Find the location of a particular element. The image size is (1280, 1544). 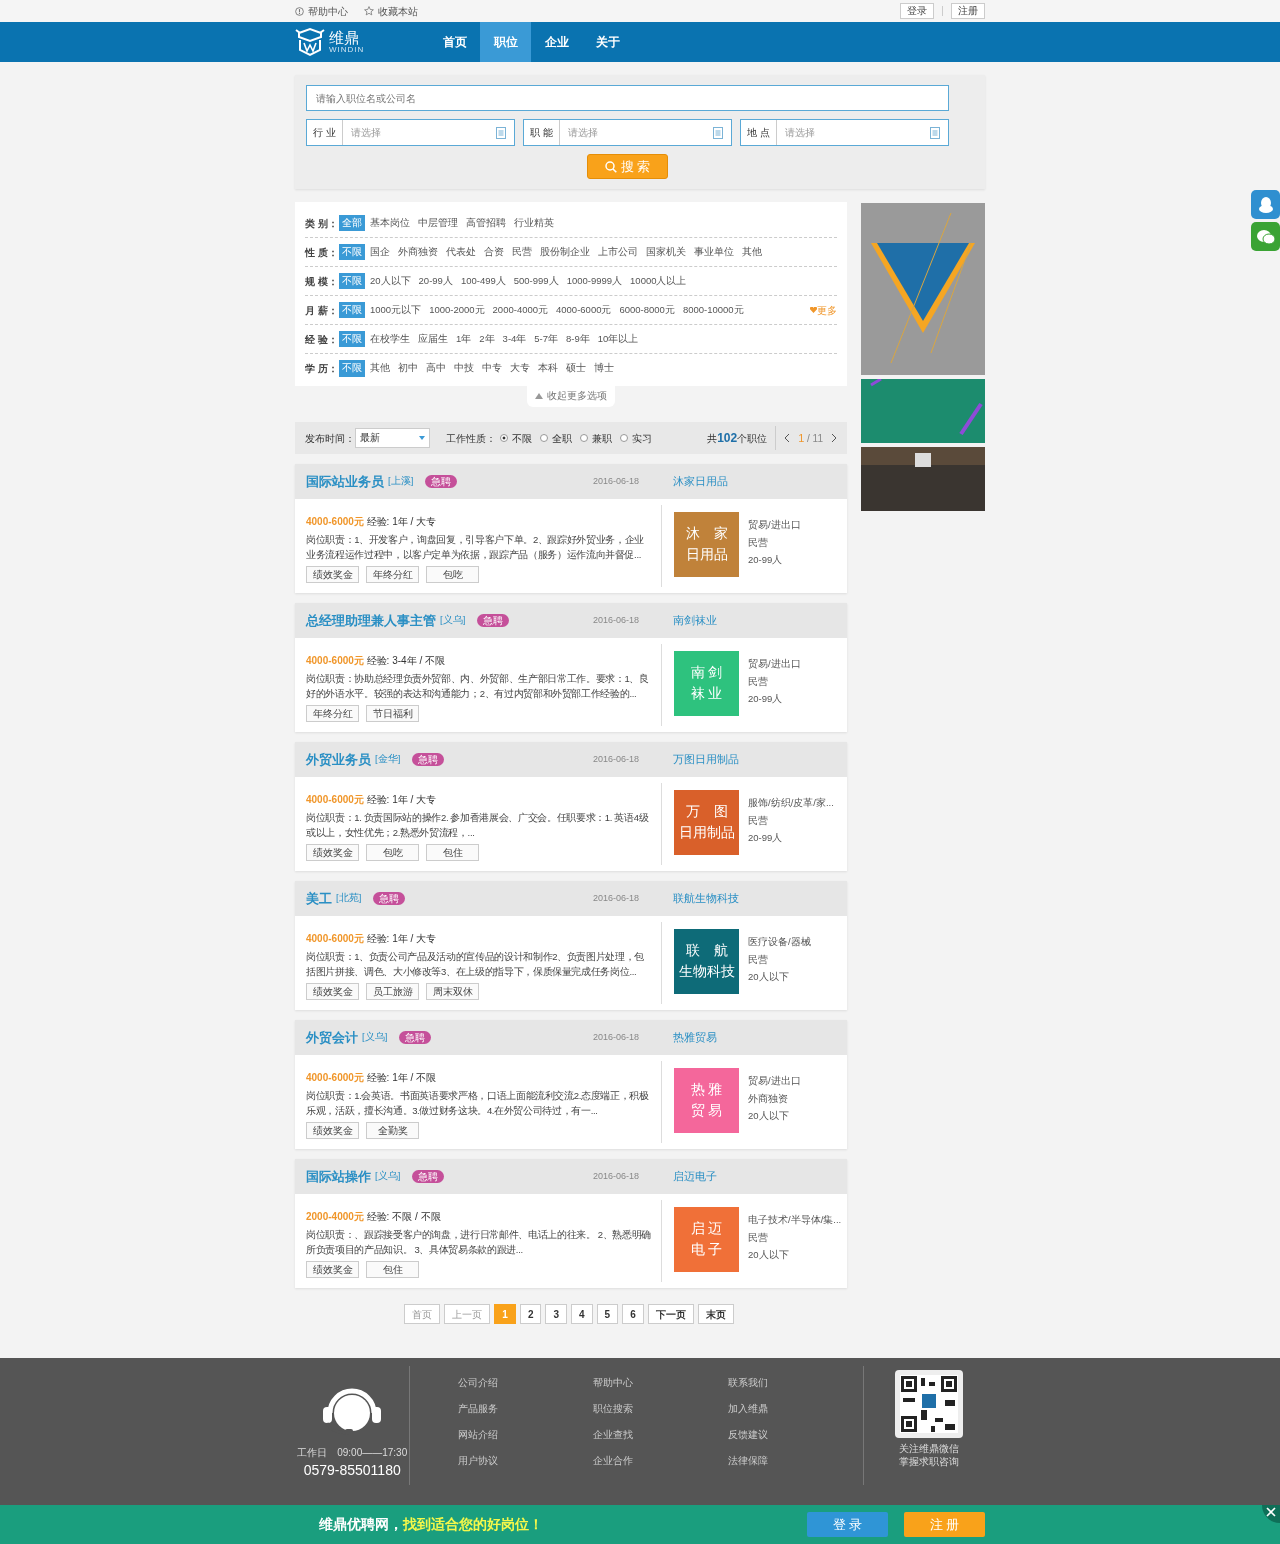

select-field: 职 能 请选择 is located at coordinates (627, 132).